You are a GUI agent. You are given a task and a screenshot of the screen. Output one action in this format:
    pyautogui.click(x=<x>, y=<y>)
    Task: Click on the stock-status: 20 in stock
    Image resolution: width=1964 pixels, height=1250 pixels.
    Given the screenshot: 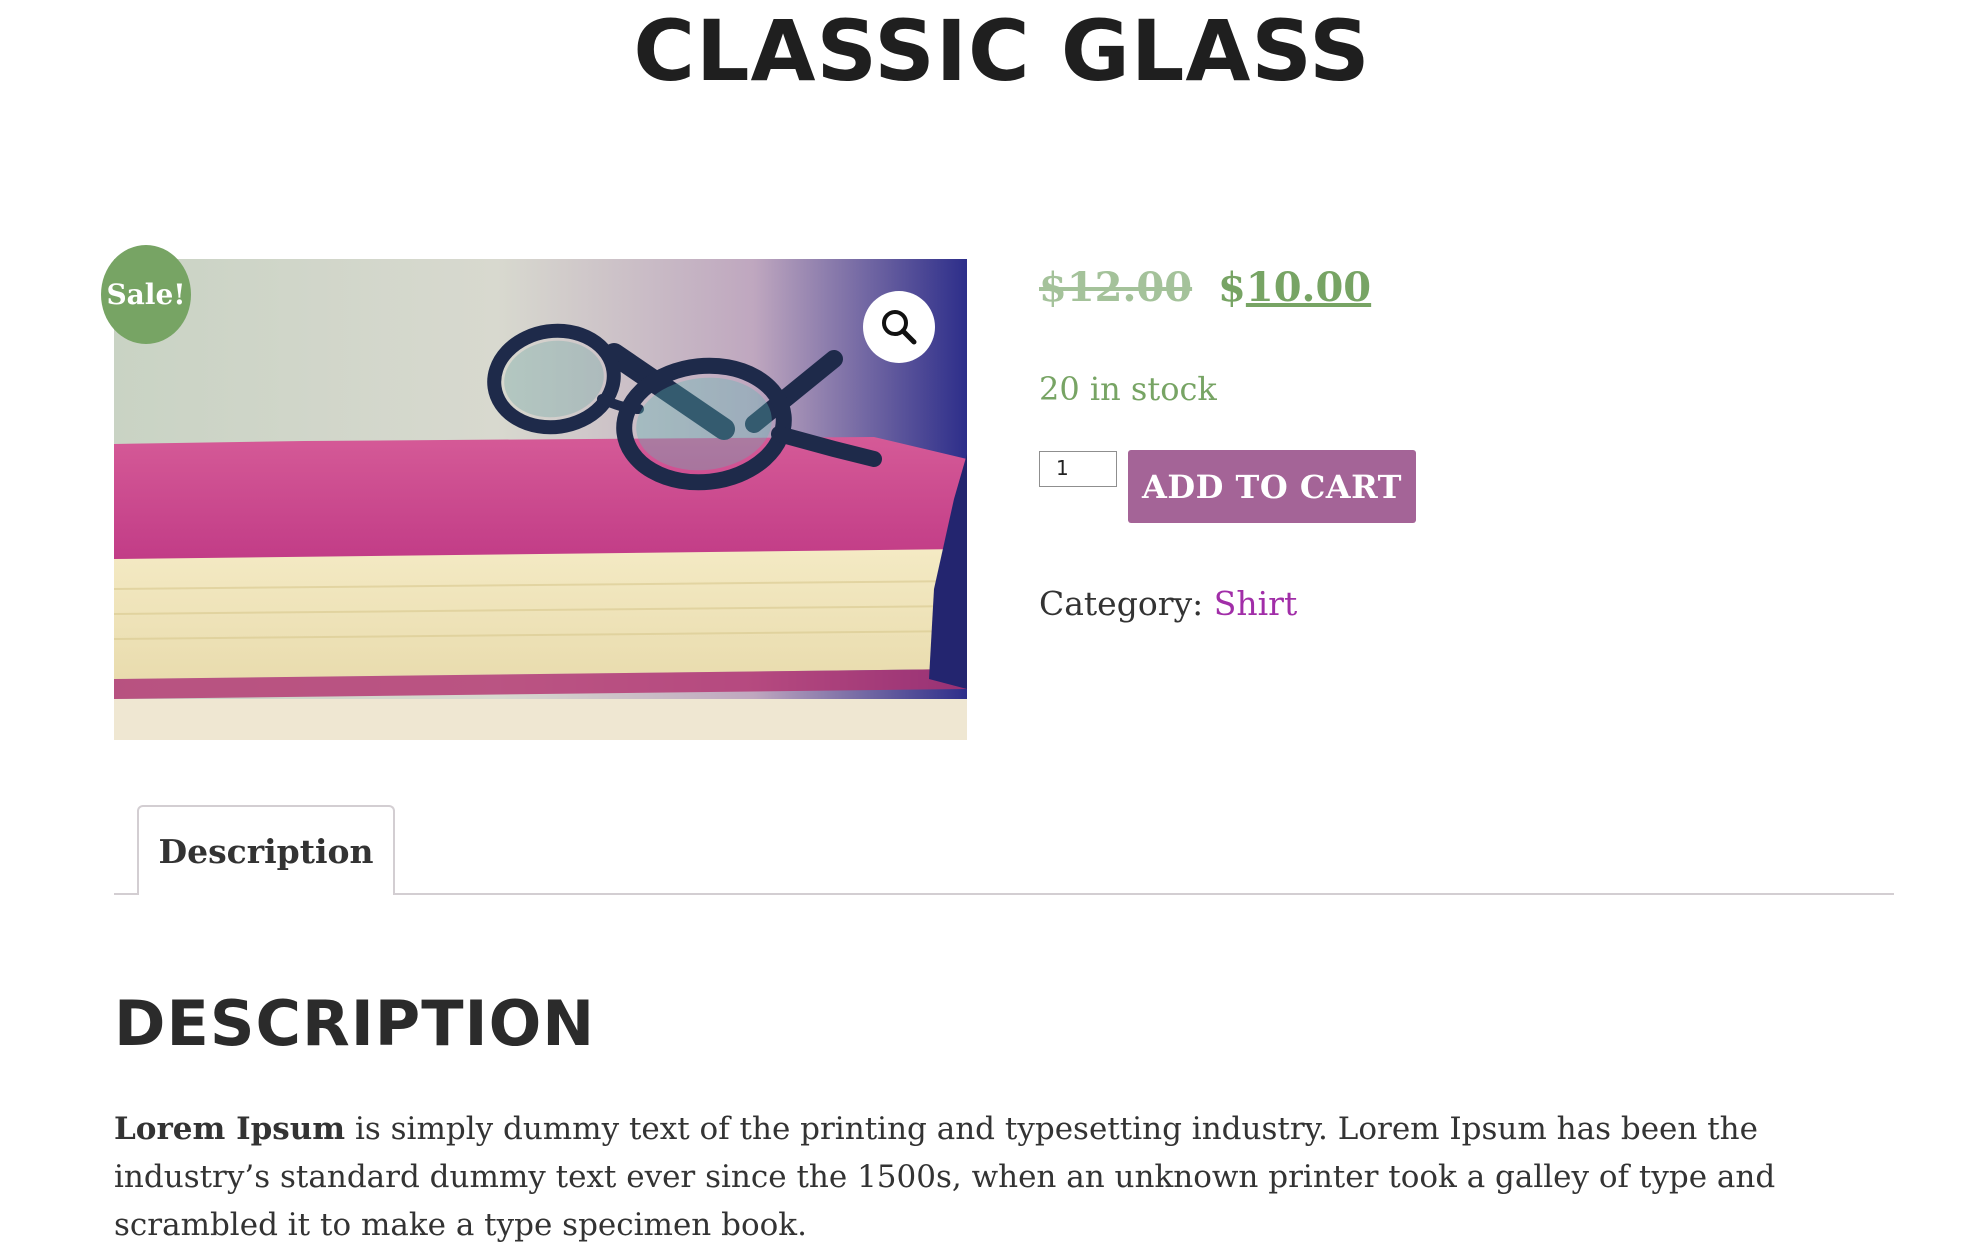 What is the action you would take?
    pyautogui.click(x=1128, y=389)
    